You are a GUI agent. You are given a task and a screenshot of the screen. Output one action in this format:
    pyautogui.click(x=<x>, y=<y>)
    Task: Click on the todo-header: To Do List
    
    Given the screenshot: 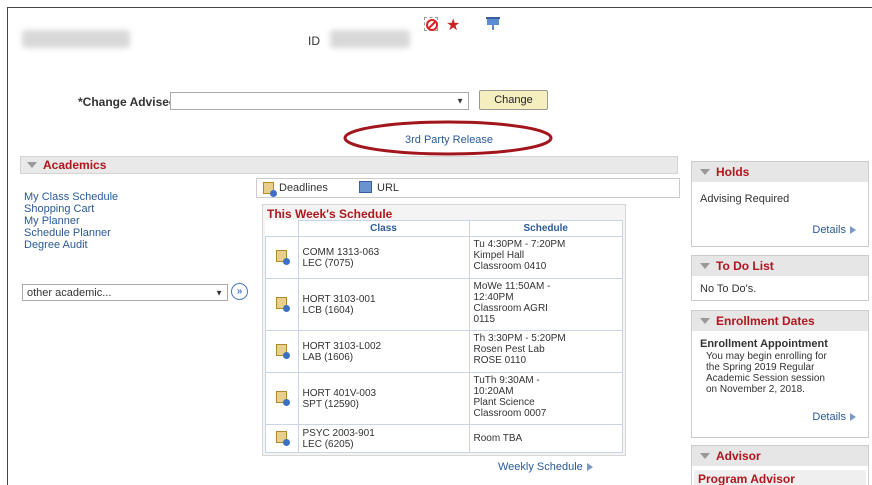 What is the action you would take?
    pyautogui.click(x=780, y=266)
    